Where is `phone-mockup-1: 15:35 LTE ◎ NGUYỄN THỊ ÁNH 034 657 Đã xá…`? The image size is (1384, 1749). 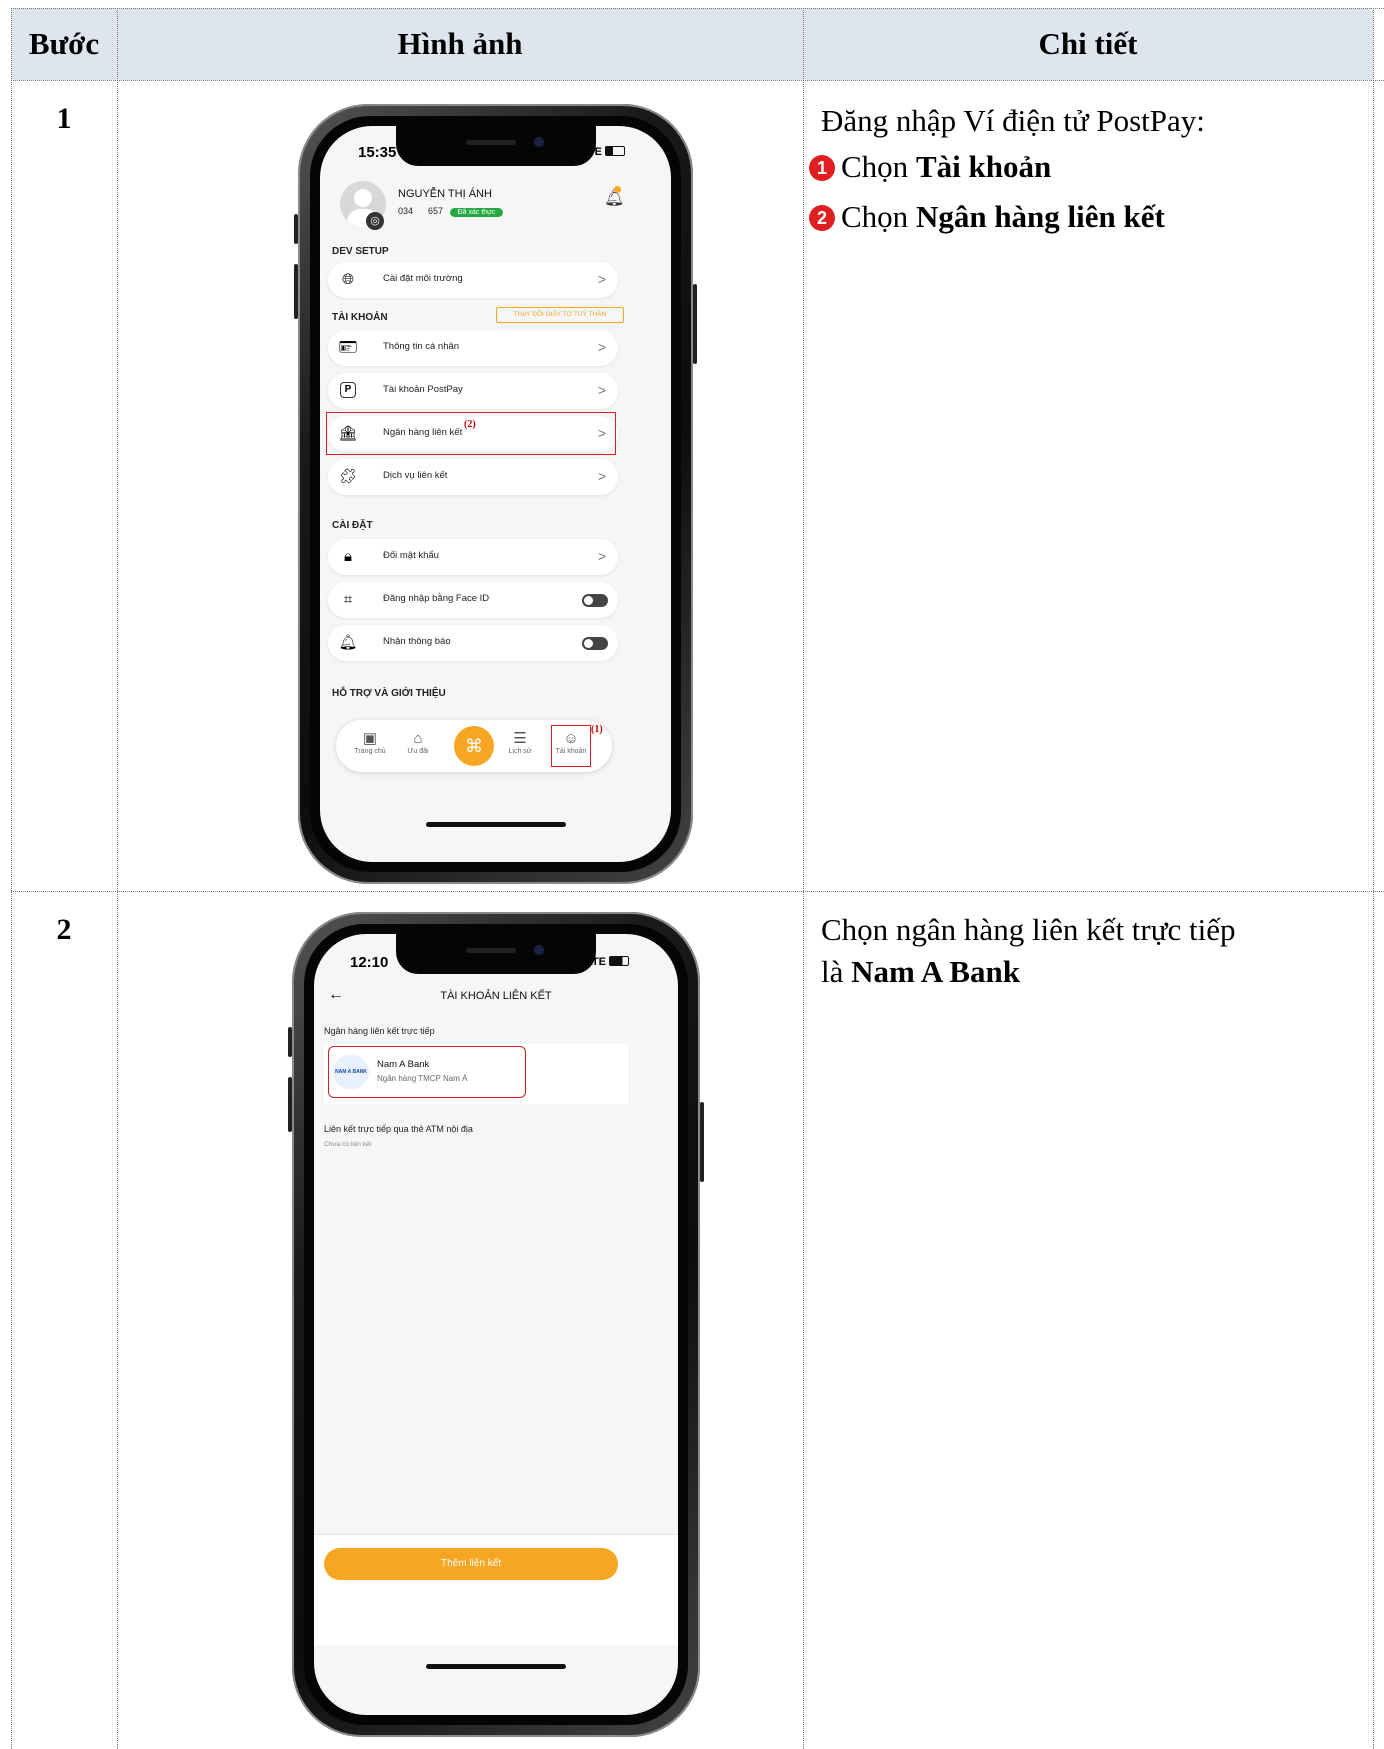 phone-mockup-1: 15:35 LTE ◎ NGUYỄN THỊ ÁNH 034 657 Đã xá… is located at coordinates (495, 494).